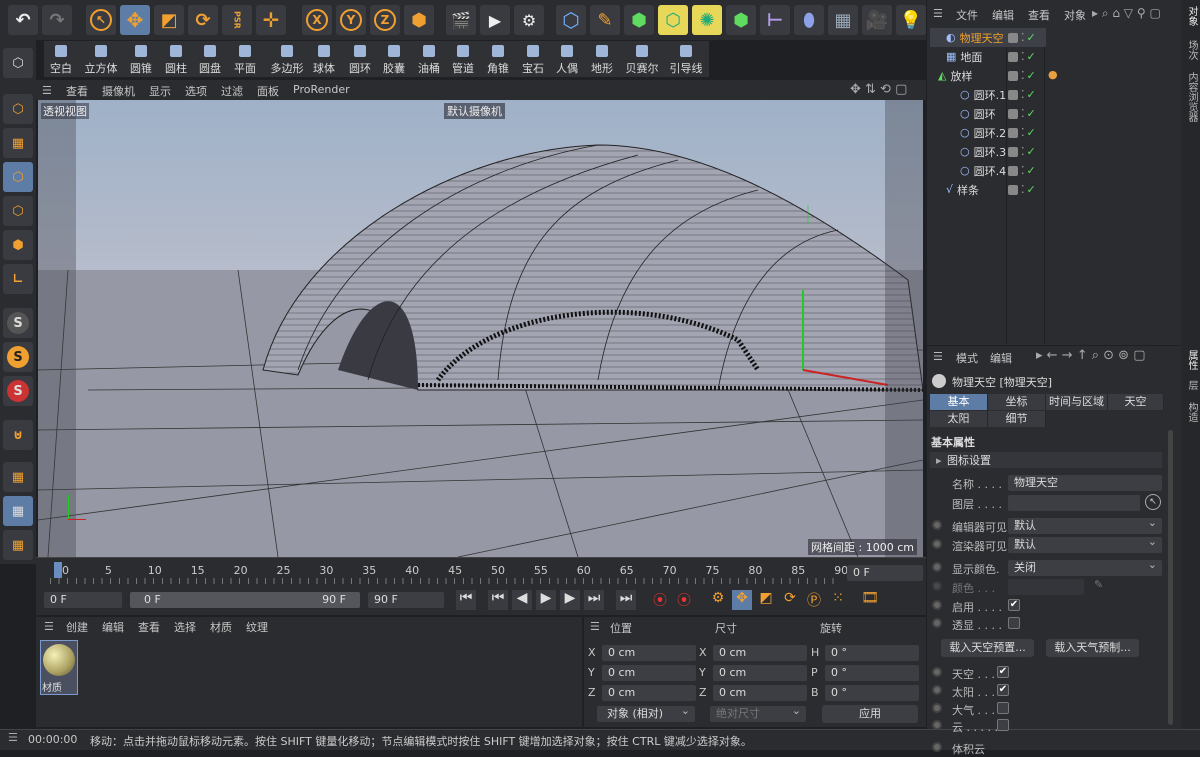 The width and height of the screenshot is (1200, 757). What do you see at coordinates (176, 59) in the screenshot?
I see `primitive-3: 圆柱` at bounding box center [176, 59].